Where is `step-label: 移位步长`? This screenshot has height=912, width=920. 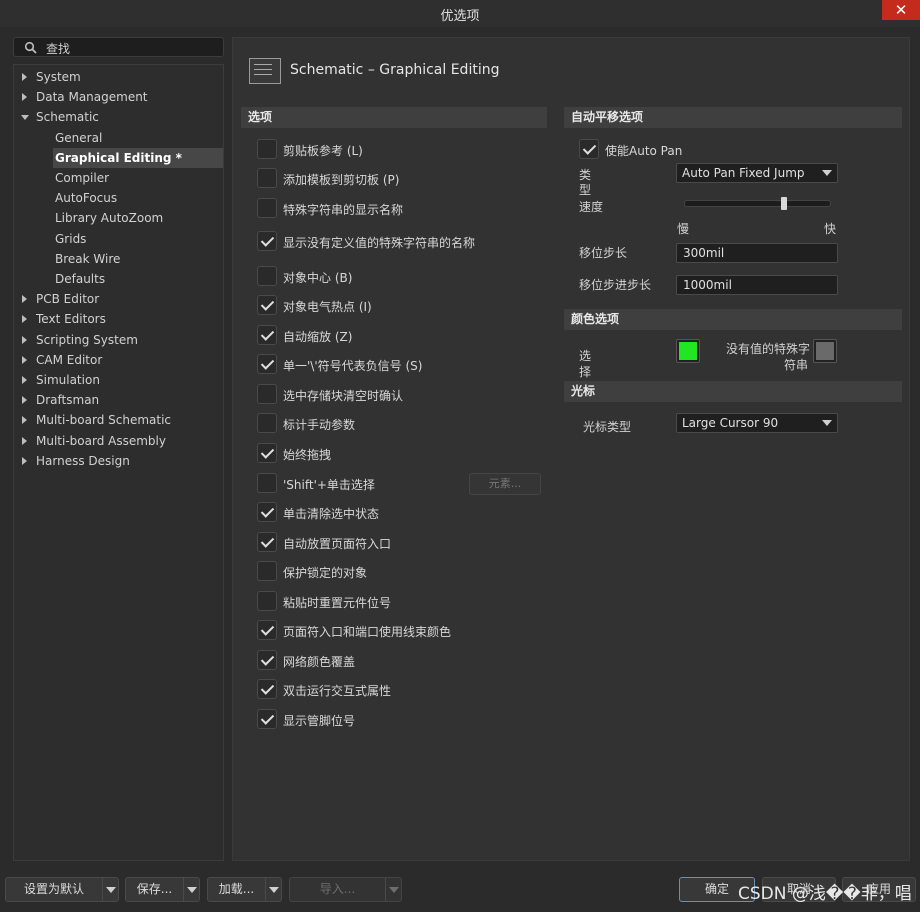 step-label: 移位步长 is located at coordinates (603, 253).